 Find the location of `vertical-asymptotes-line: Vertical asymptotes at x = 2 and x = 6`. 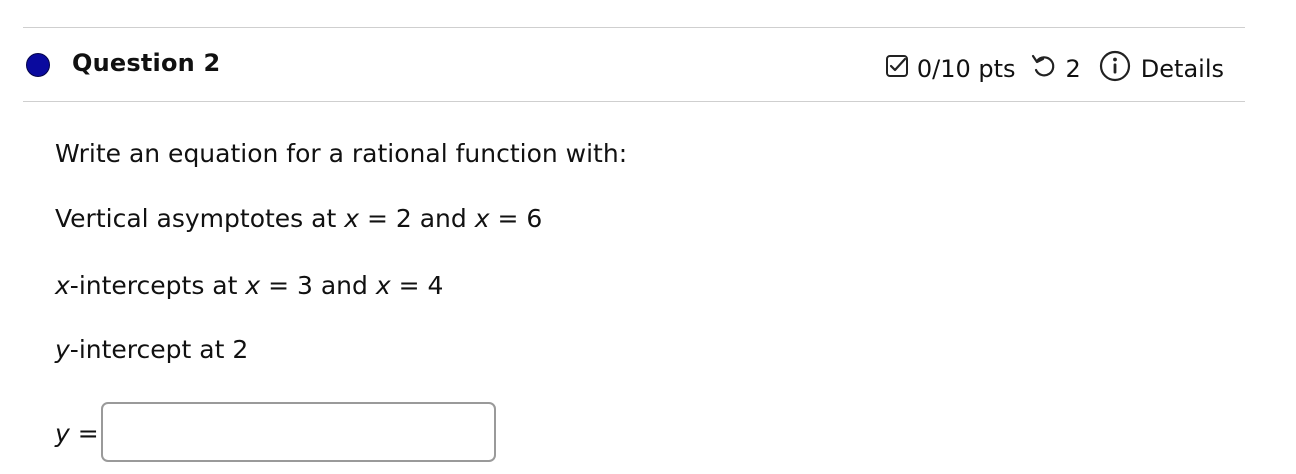

vertical-asymptotes-line: Vertical asymptotes at x = 2 and x = 6 is located at coordinates (298, 218).